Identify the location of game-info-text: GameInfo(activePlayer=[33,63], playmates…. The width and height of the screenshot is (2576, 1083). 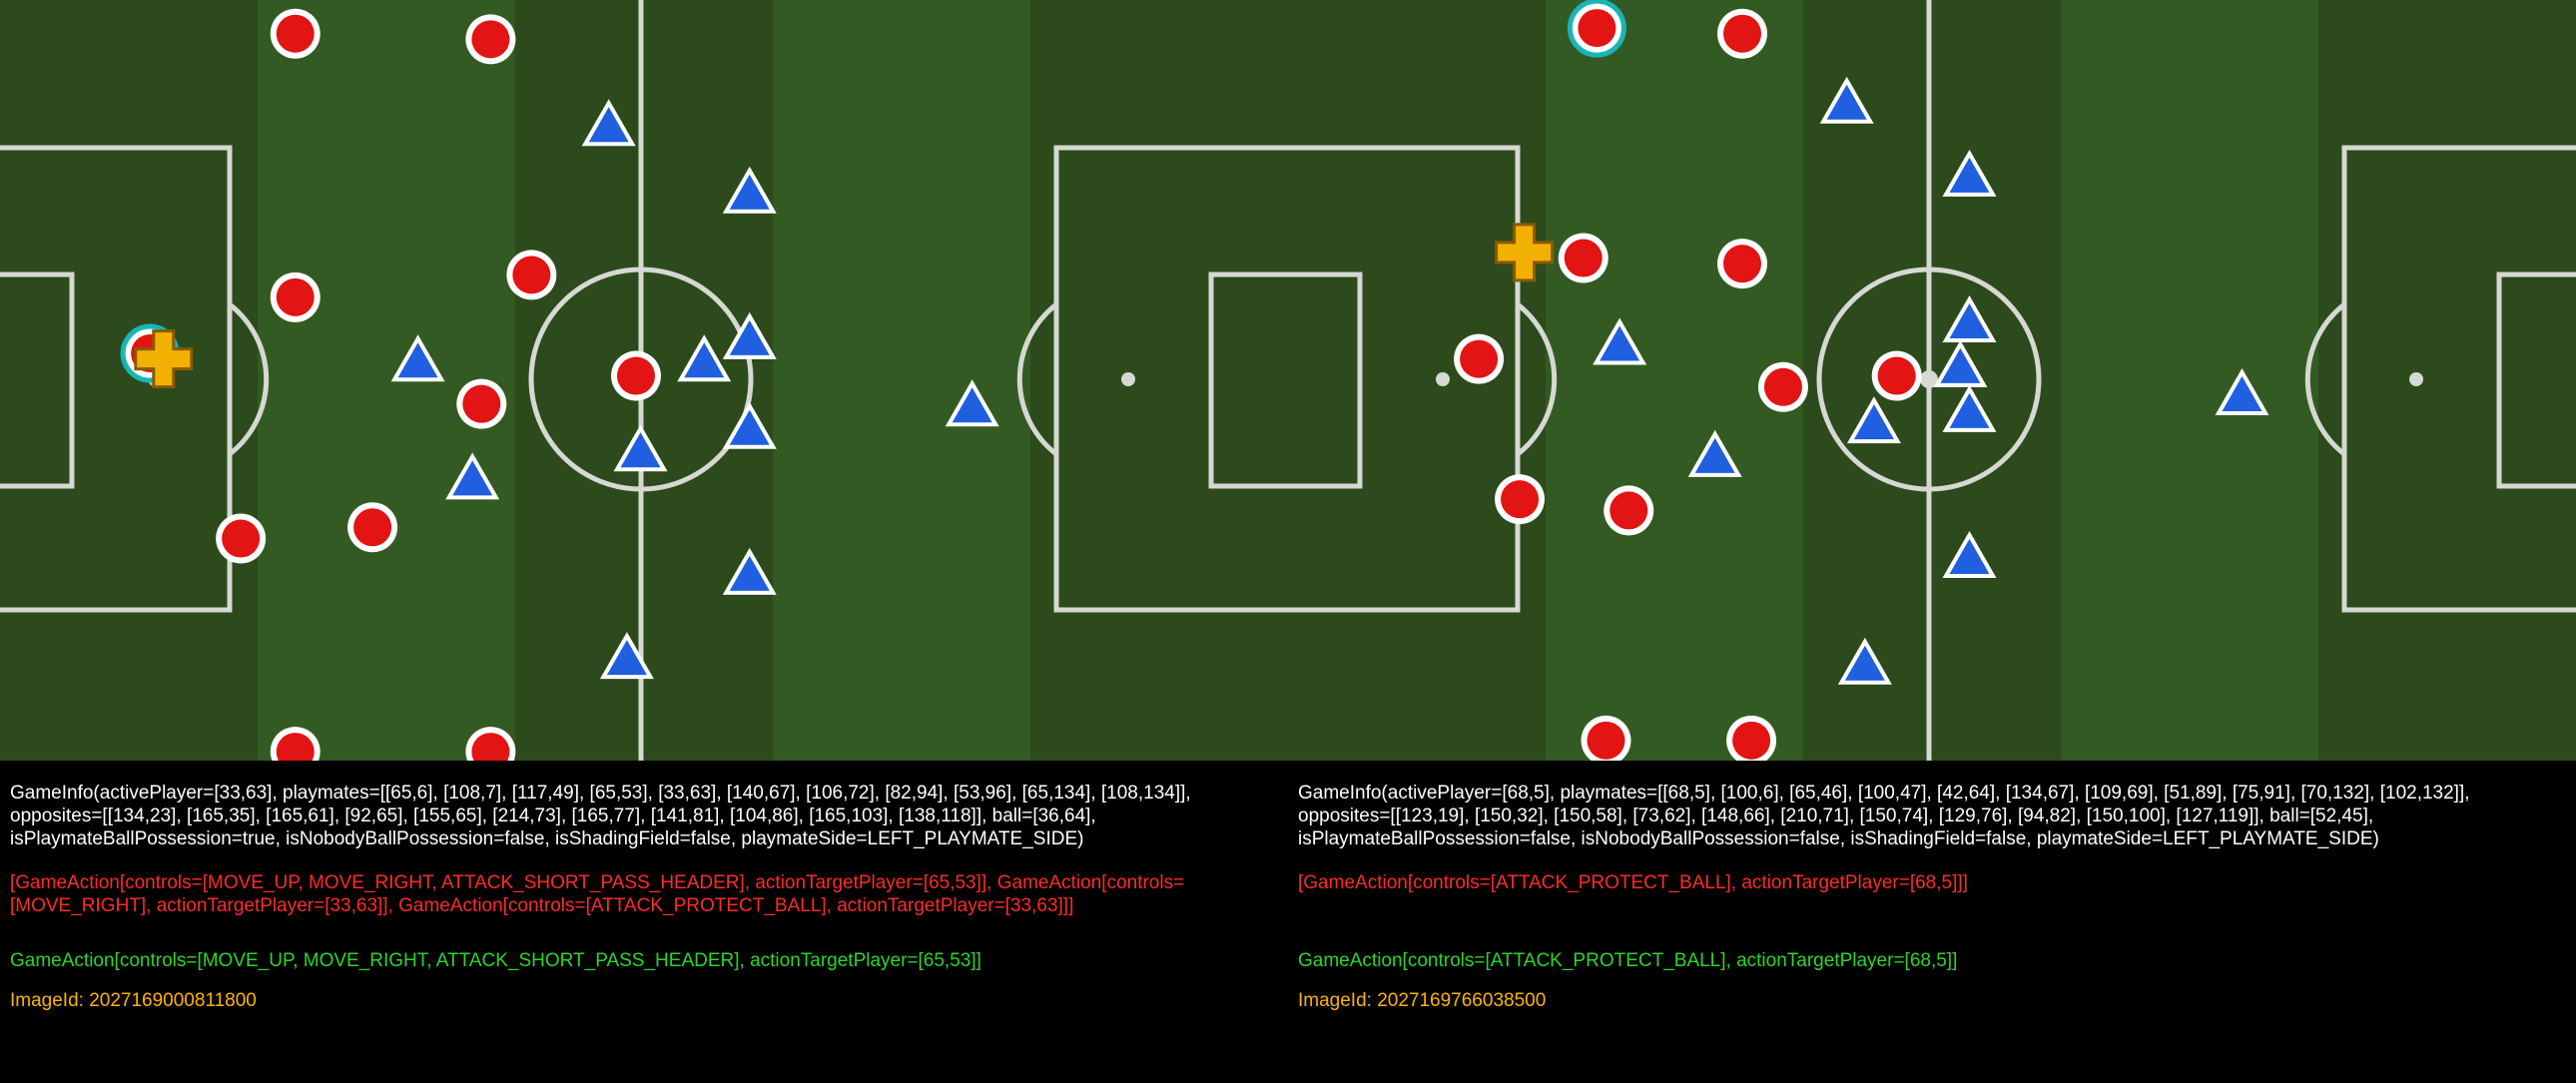
(603, 816).